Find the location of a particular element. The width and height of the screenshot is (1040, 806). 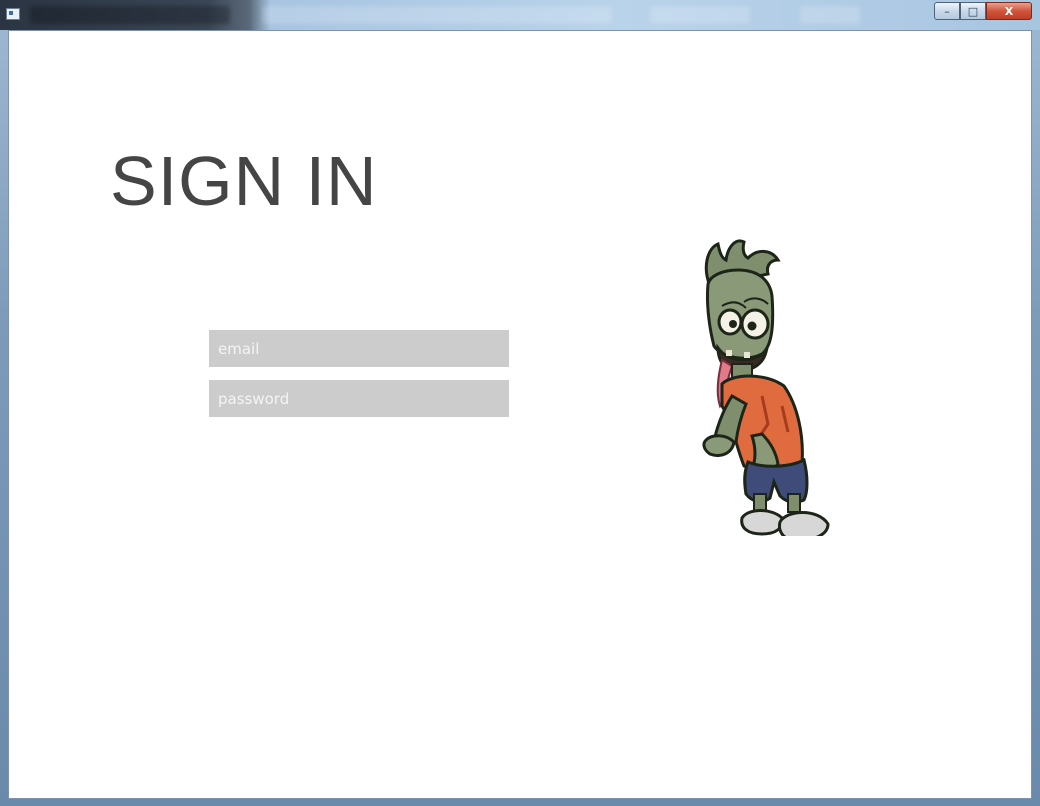

blurred-address-text is located at coordinates (437, 15).